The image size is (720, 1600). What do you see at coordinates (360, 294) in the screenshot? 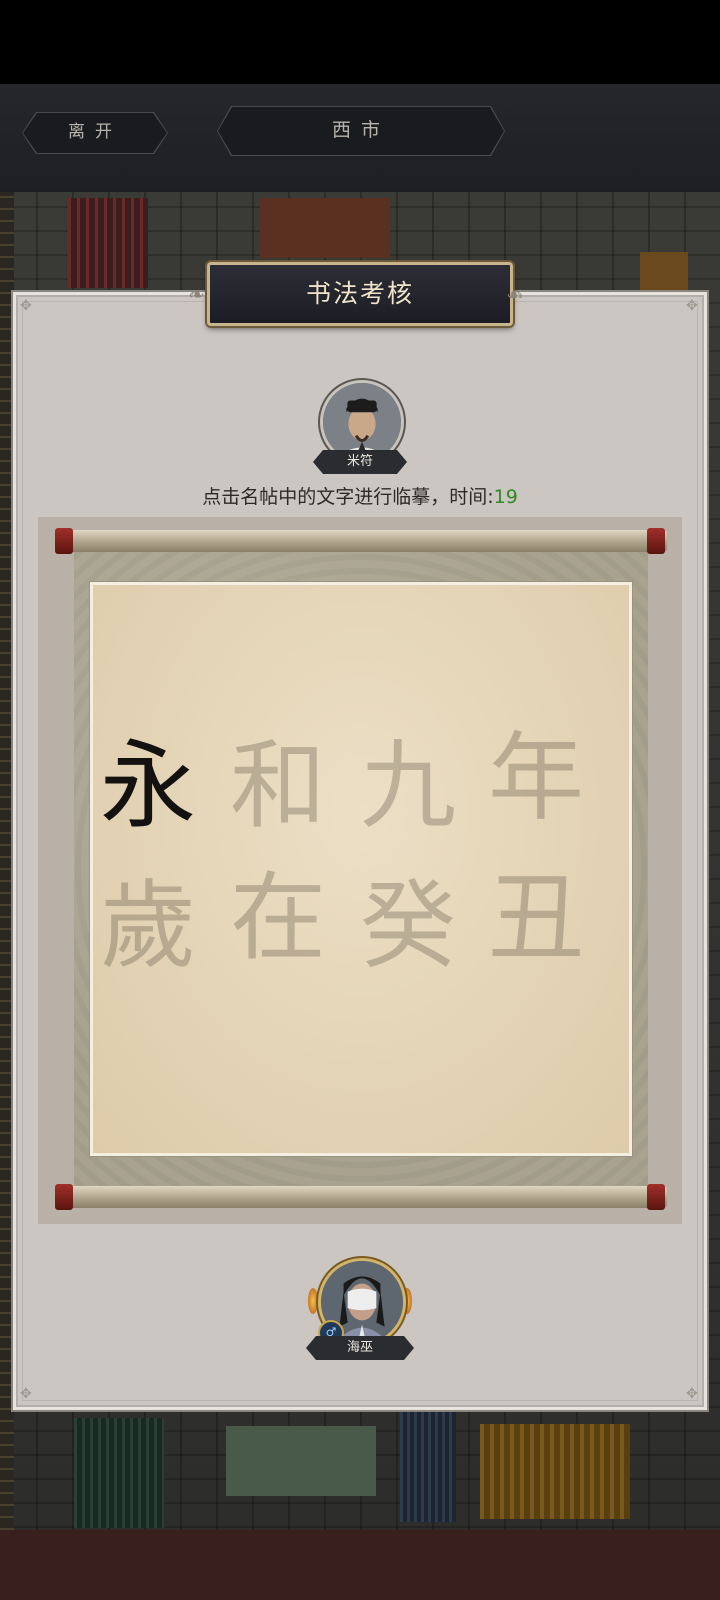
I see `dialog-title: 书法考核` at bounding box center [360, 294].